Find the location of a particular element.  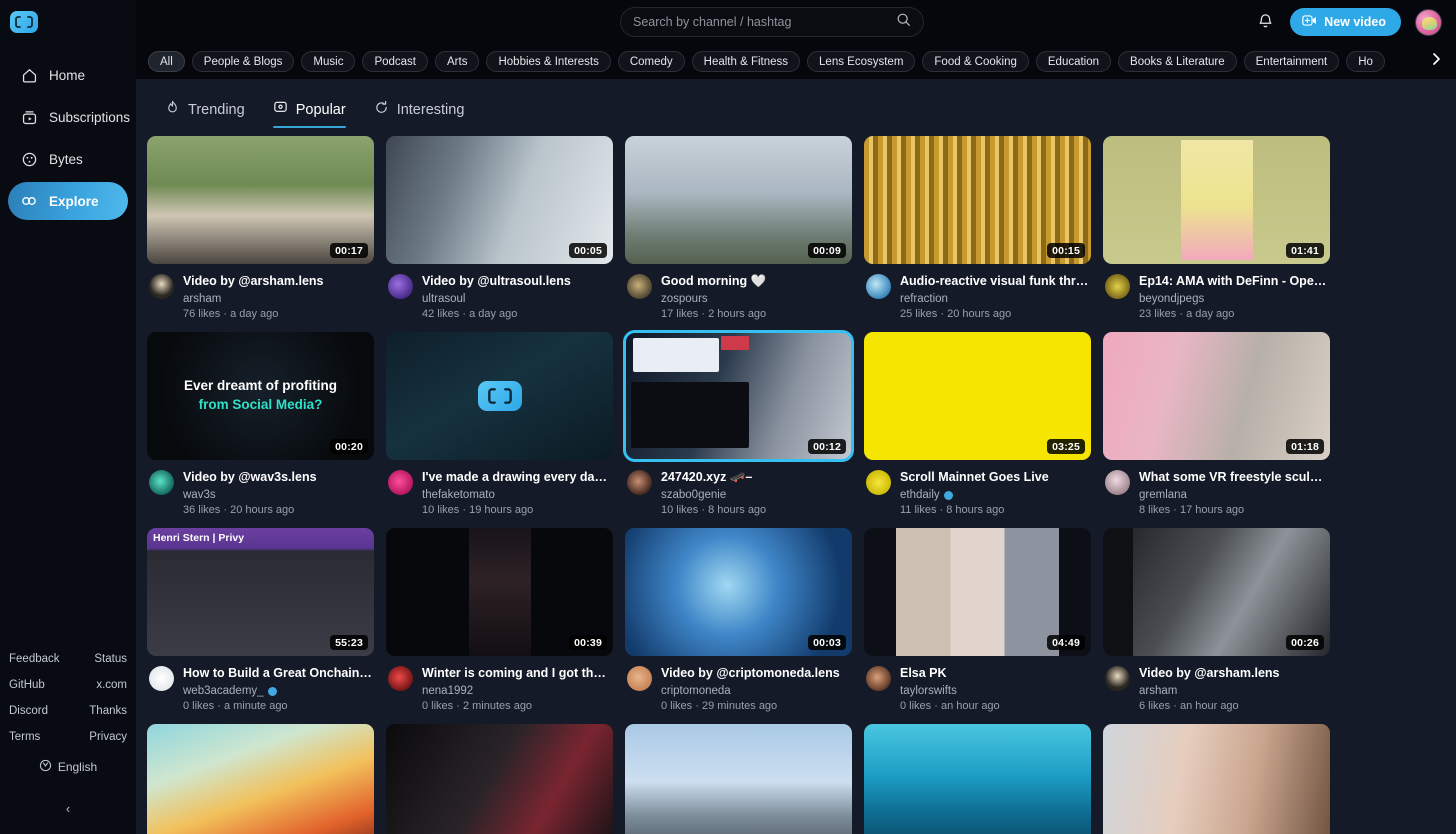

video-thumbnail: 00:12 is located at coordinates (738, 396).